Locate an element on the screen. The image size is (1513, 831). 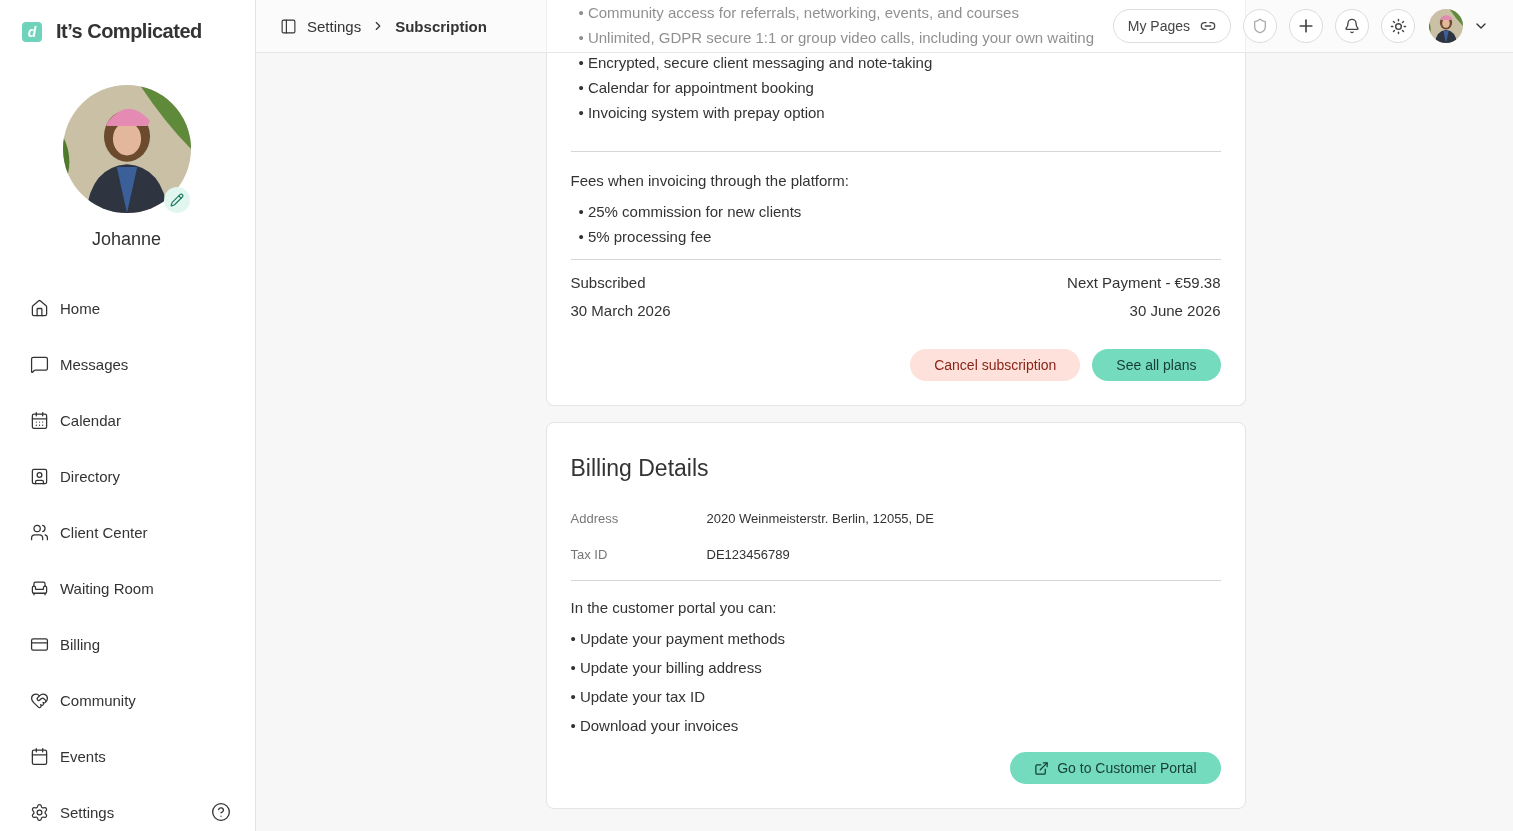
portal-item: • Download your invoices is located at coordinates (655, 726).